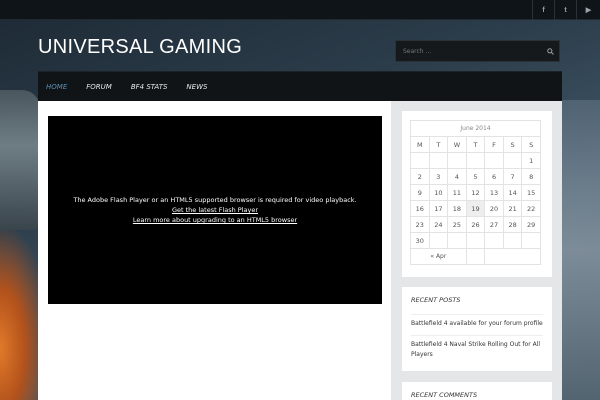  I want to click on calendar-day: 23, so click(420, 224).